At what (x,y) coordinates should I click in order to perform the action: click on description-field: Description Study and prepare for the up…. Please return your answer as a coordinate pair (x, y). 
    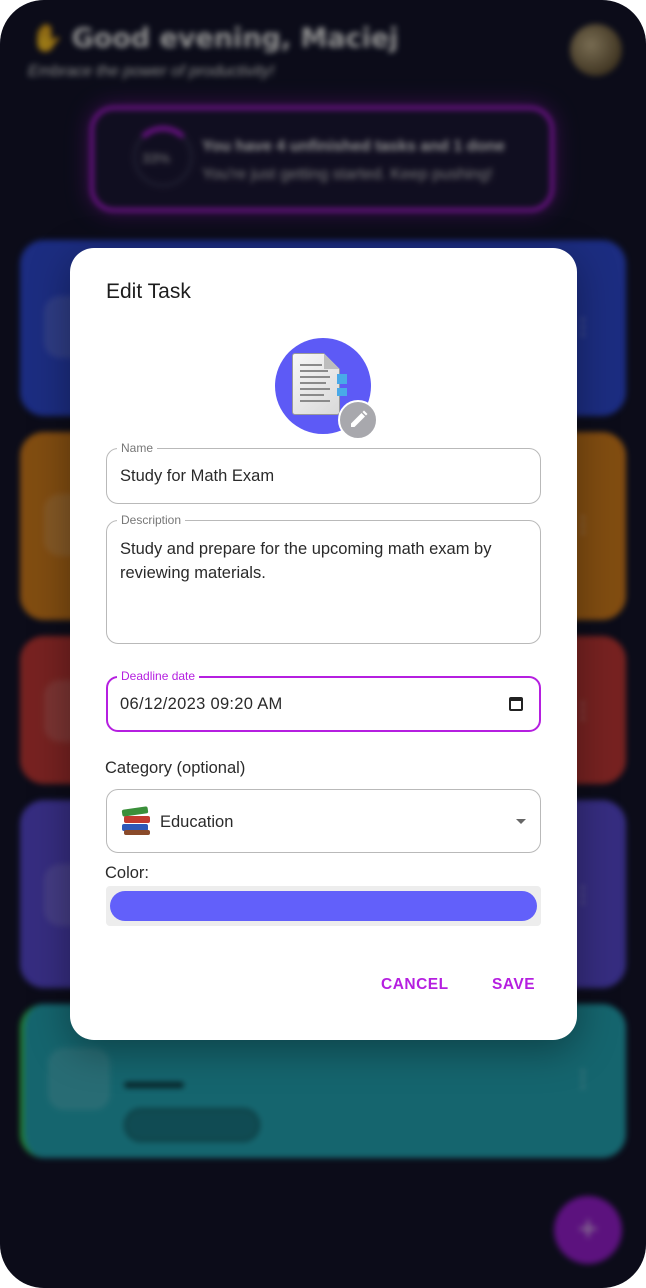
    Looking at the image, I should click on (323, 578).